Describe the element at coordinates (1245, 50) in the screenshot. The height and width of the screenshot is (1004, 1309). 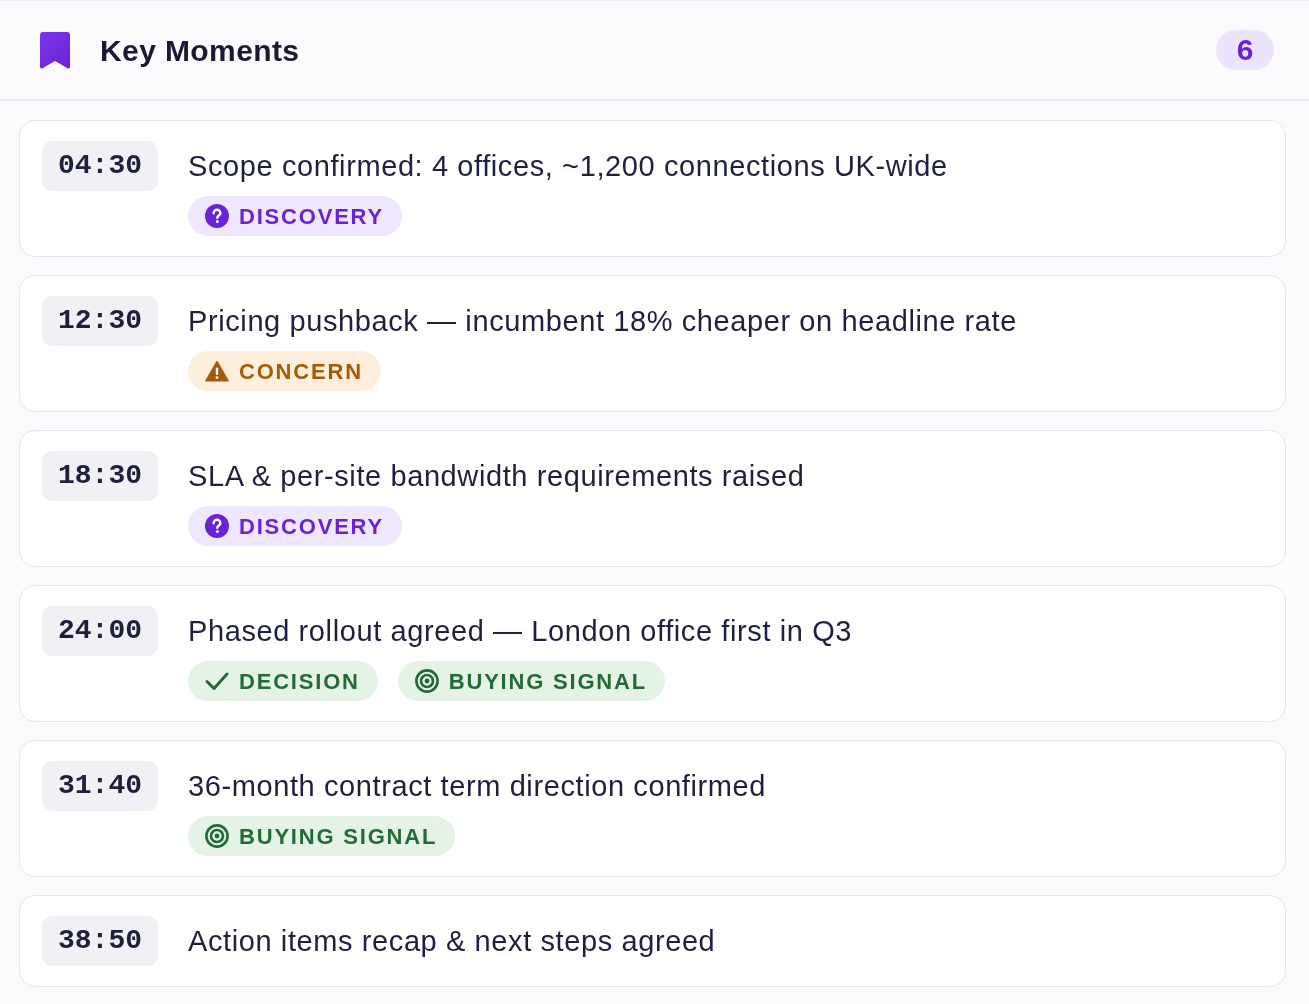
I see `count-badge: 6` at that location.